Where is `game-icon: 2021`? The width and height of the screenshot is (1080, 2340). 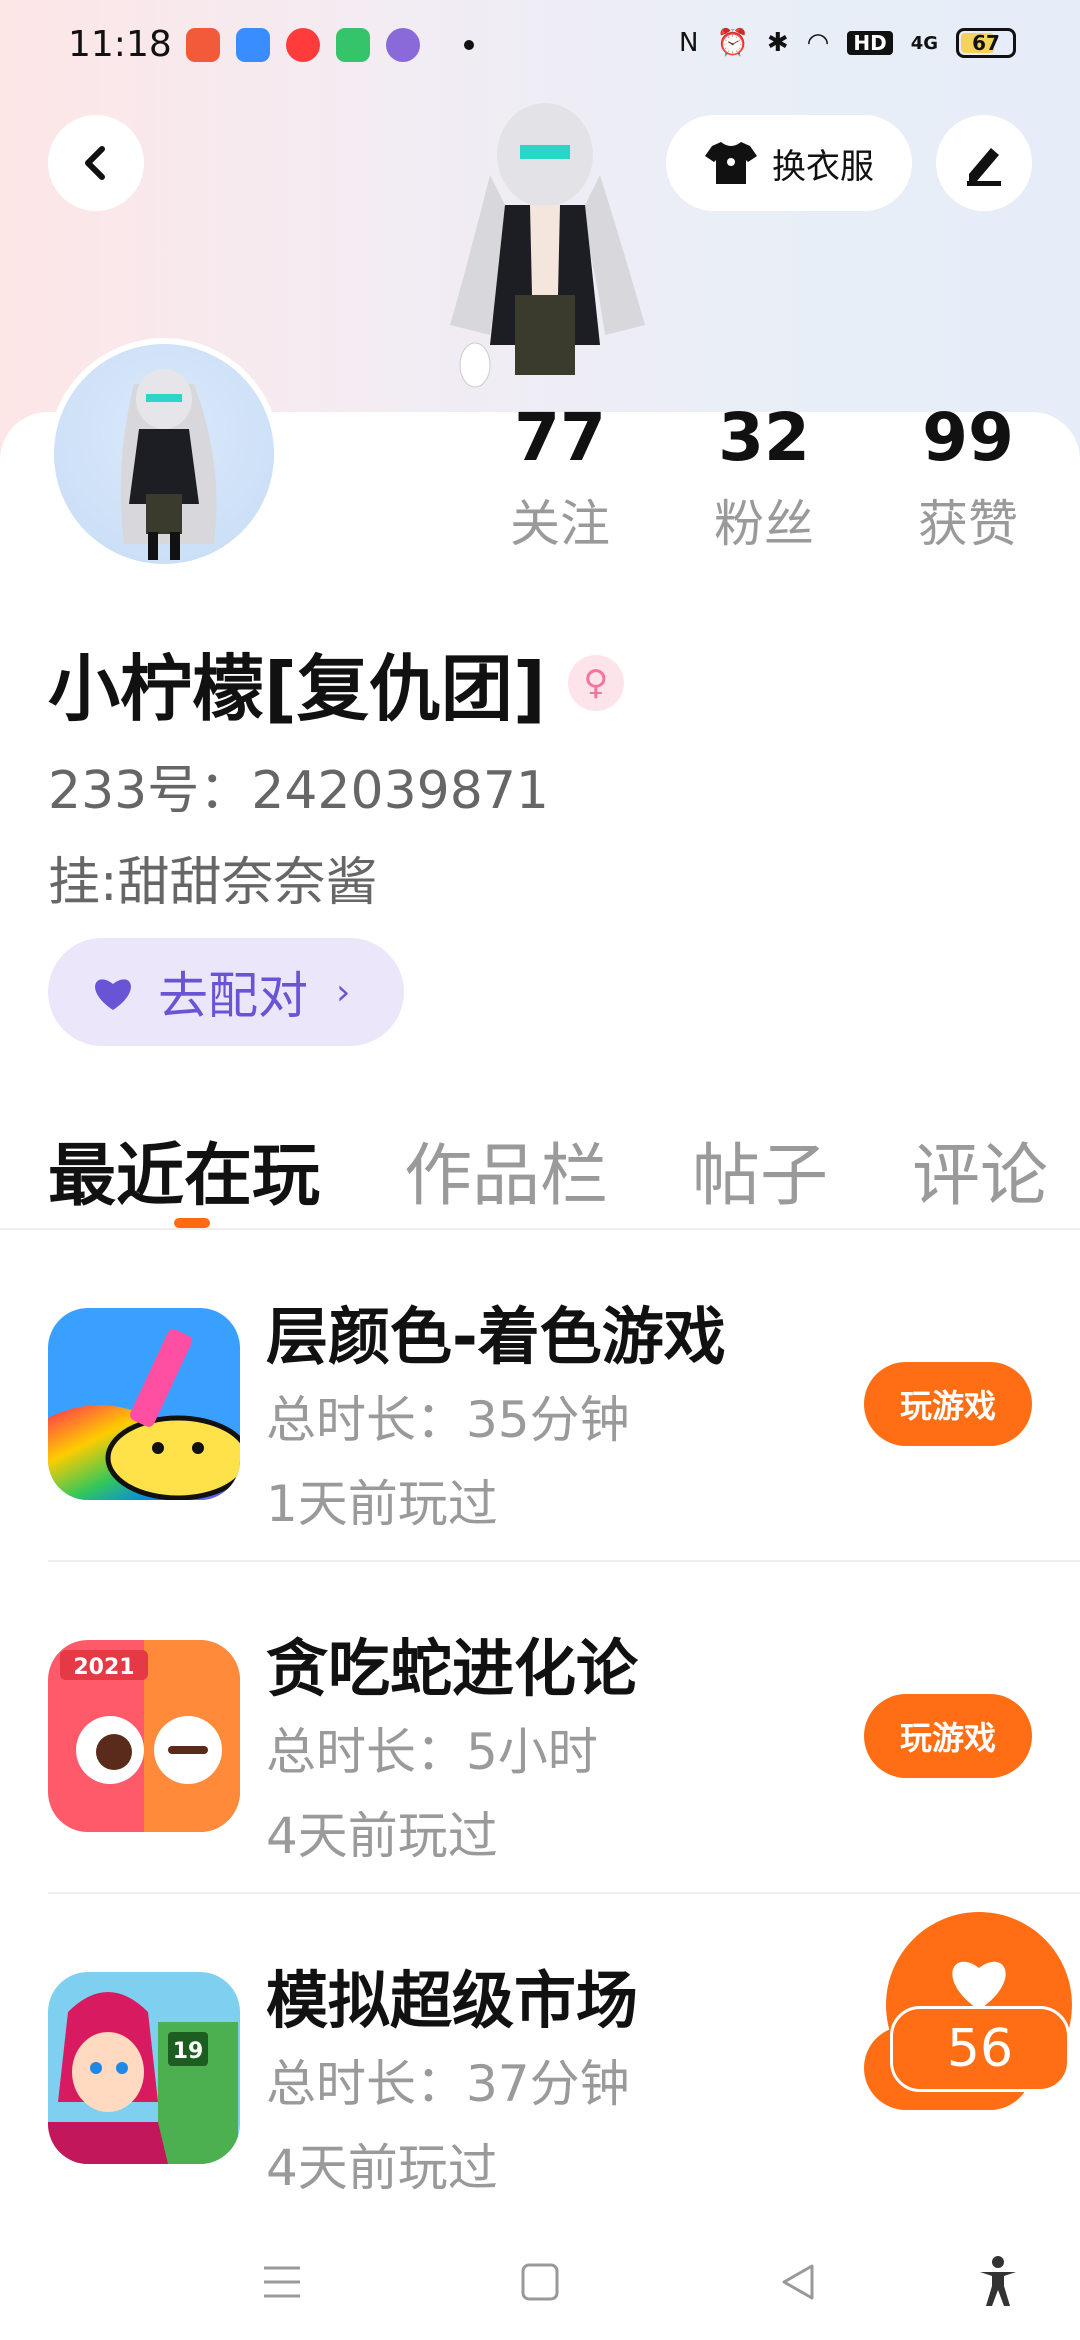
game-icon: 2021 is located at coordinates (144, 1736).